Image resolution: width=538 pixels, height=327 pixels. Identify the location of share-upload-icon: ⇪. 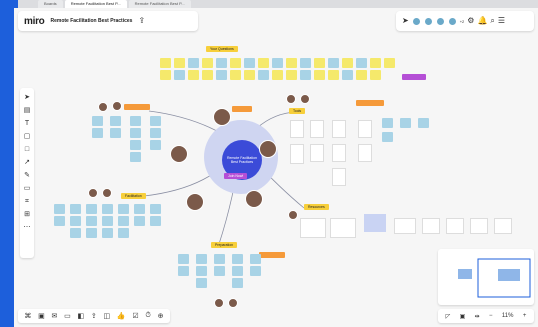
(141, 21).